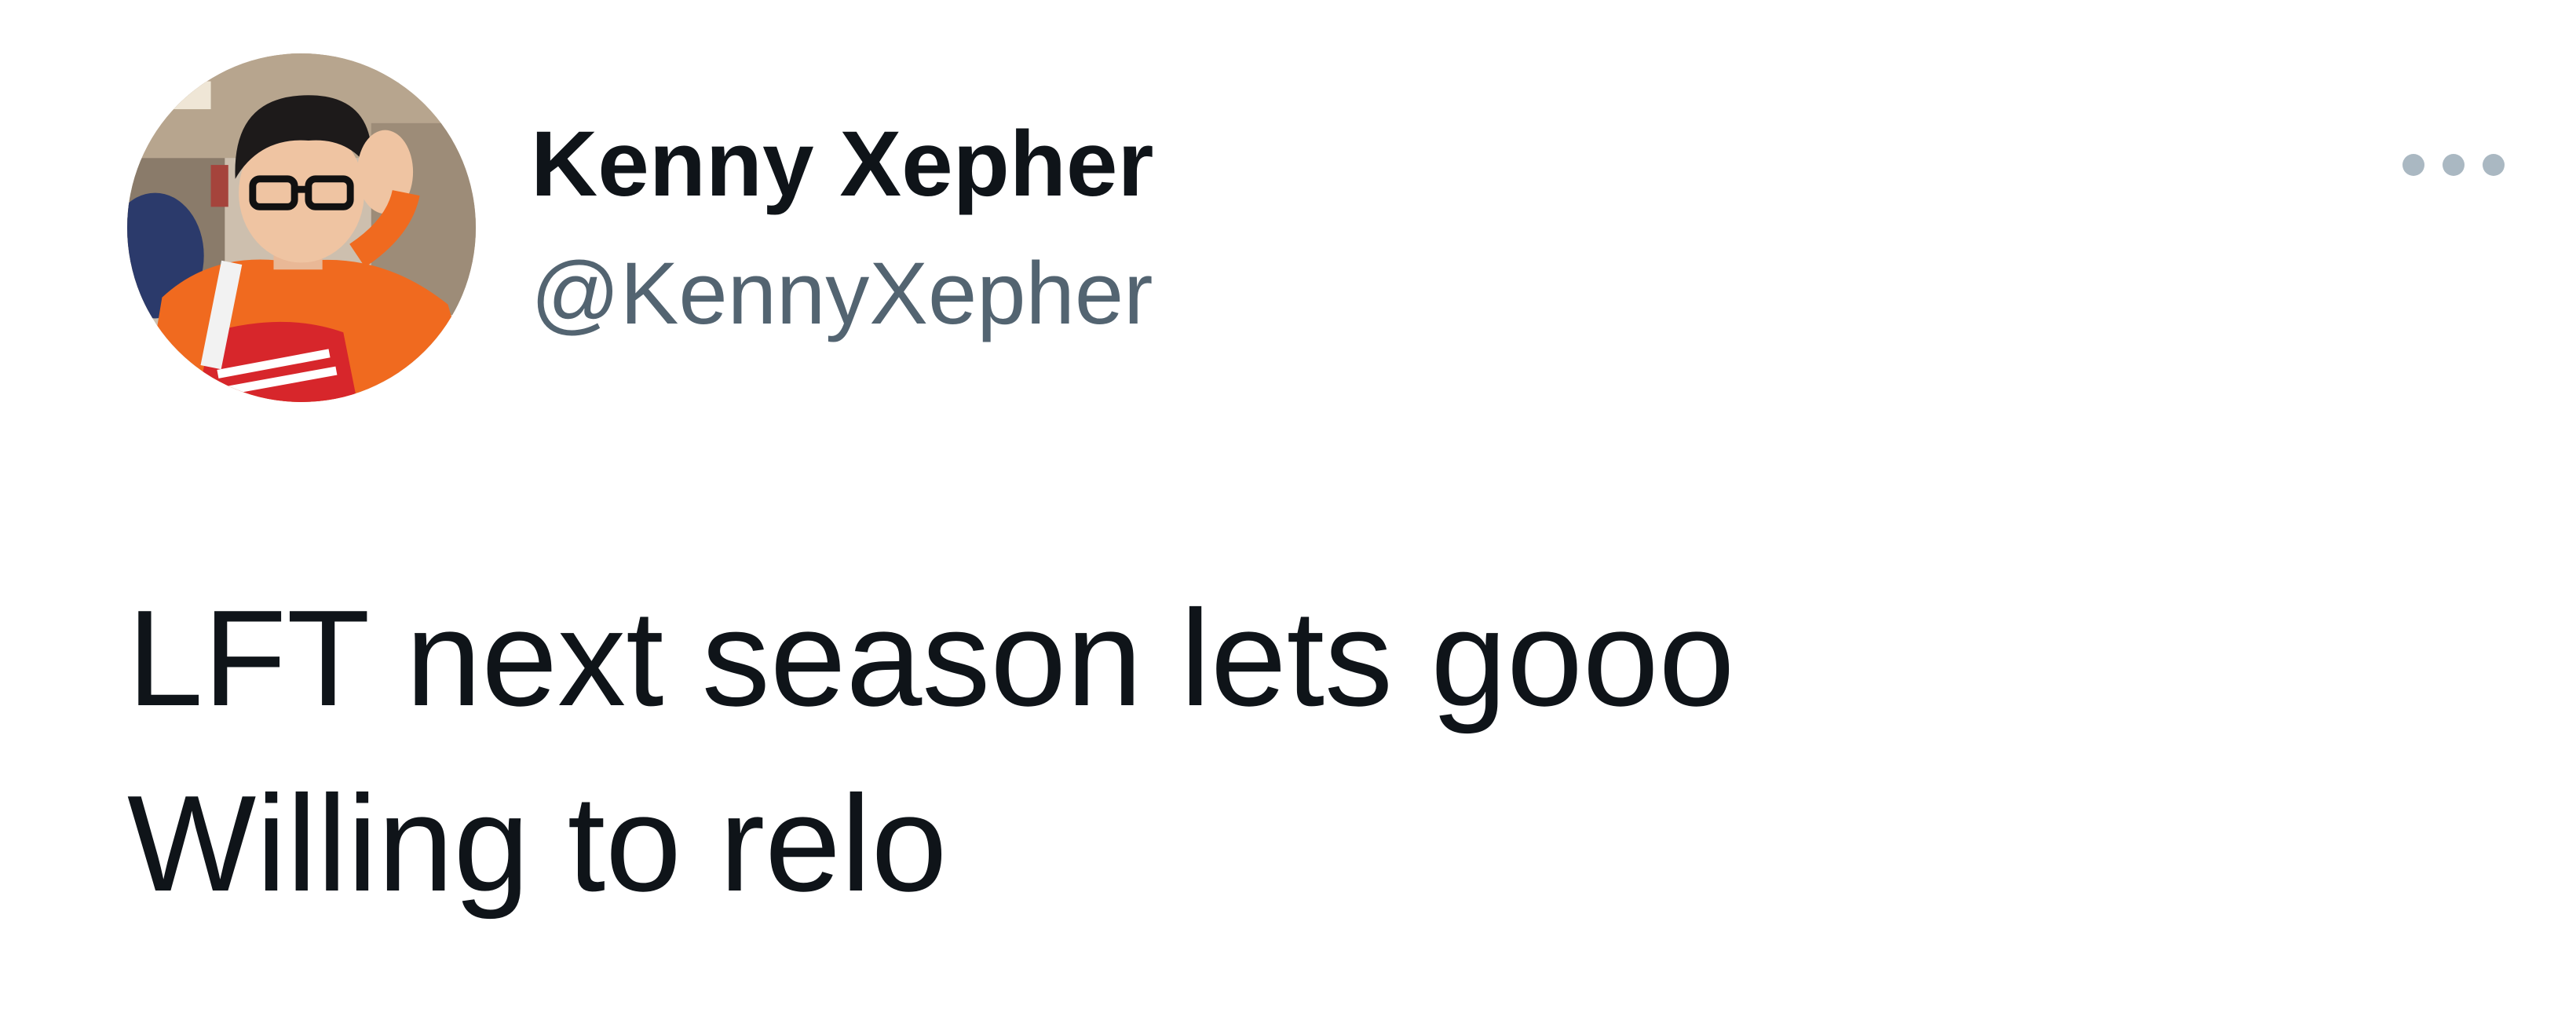  Describe the element at coordinates (537, 843) in the screenshot. I see `tweet-text-line: Willing to relo` at that location.